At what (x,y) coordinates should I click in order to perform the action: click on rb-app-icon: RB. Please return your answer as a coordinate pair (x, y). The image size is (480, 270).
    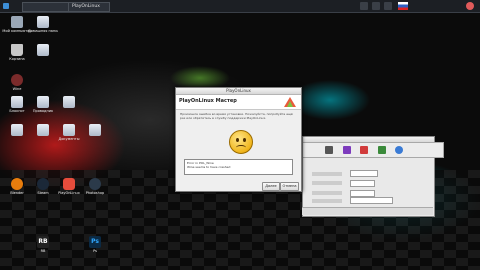
    Looking at the image, I should click on (43, 242).